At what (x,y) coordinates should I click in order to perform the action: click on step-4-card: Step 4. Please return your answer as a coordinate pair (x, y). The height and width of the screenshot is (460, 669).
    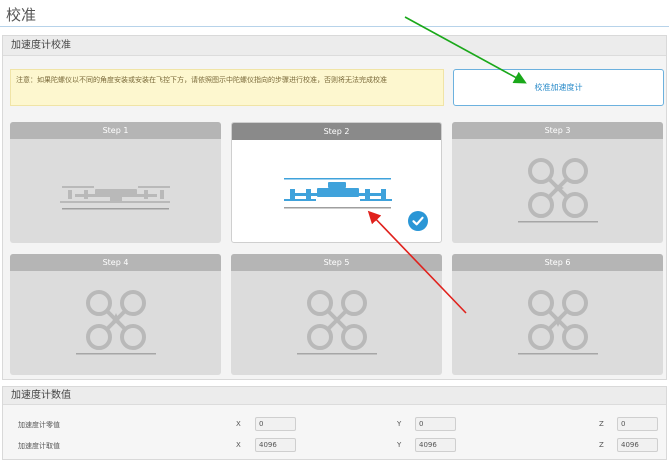
    Looking at the image, I should click on (115, 314).